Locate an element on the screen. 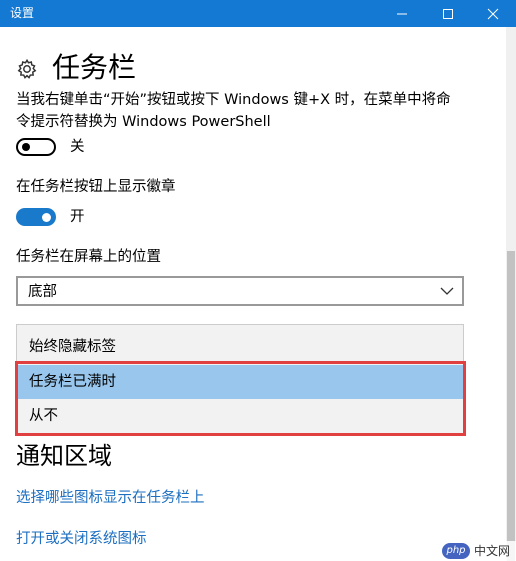 Image resolution: width=516 pixels, height=561 pixels. taskbar-position-label: 任务栏在屏幕上的位置 is located at coordinates (88, 257).